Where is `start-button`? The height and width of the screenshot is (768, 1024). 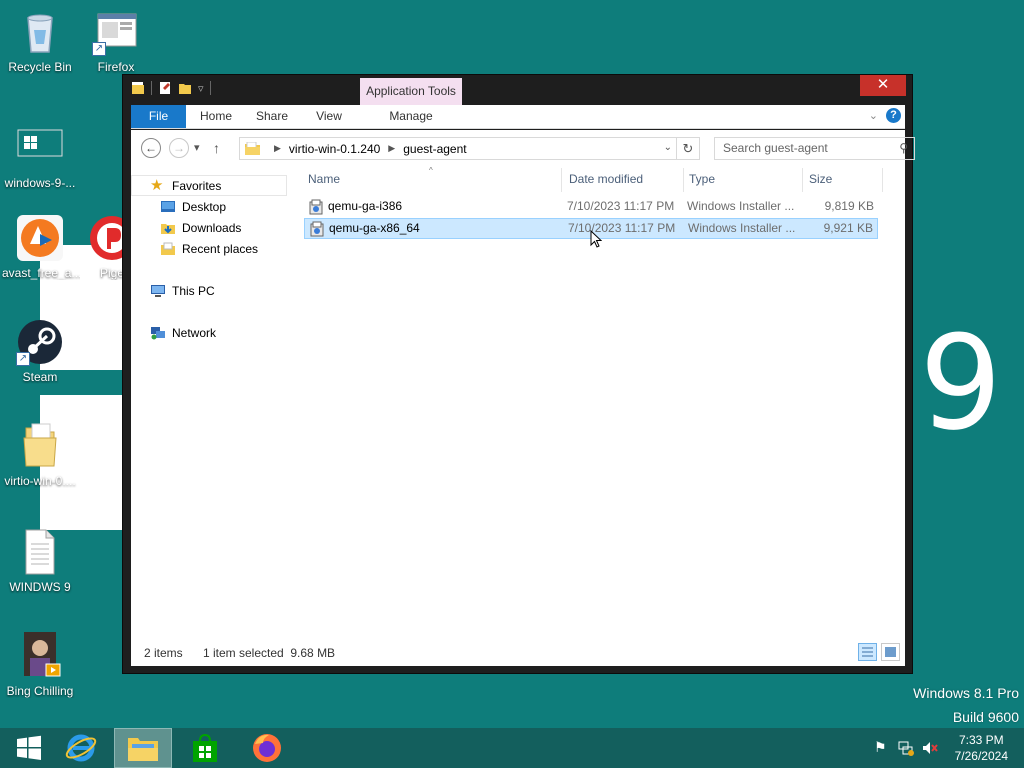 start-button is located at coordinates (29, 748).